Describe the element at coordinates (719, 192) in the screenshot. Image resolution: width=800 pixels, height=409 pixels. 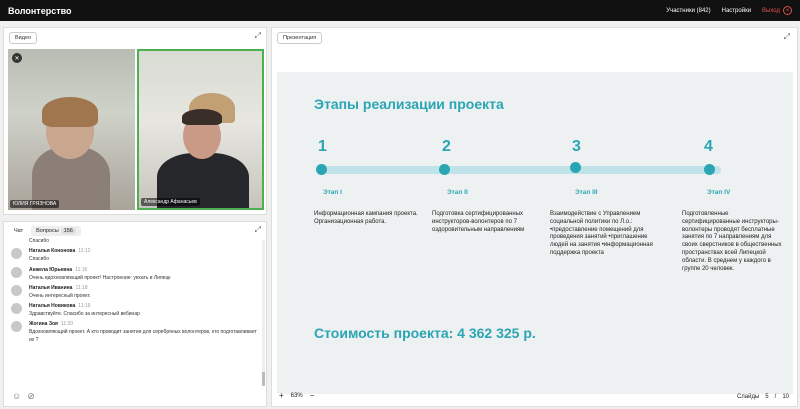
I see `stage-label: Этап IV` at that location.